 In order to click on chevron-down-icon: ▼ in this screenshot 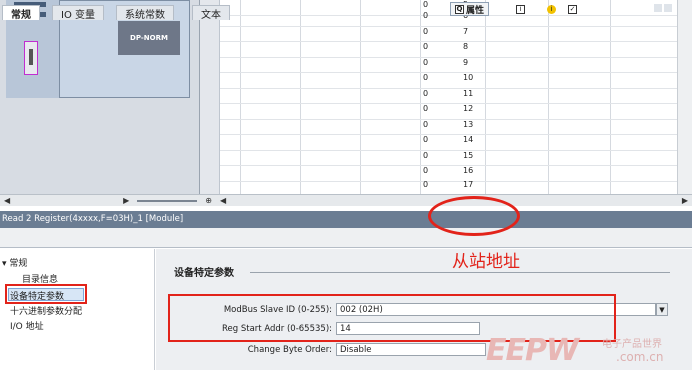, I will do `click(662, 309)`.